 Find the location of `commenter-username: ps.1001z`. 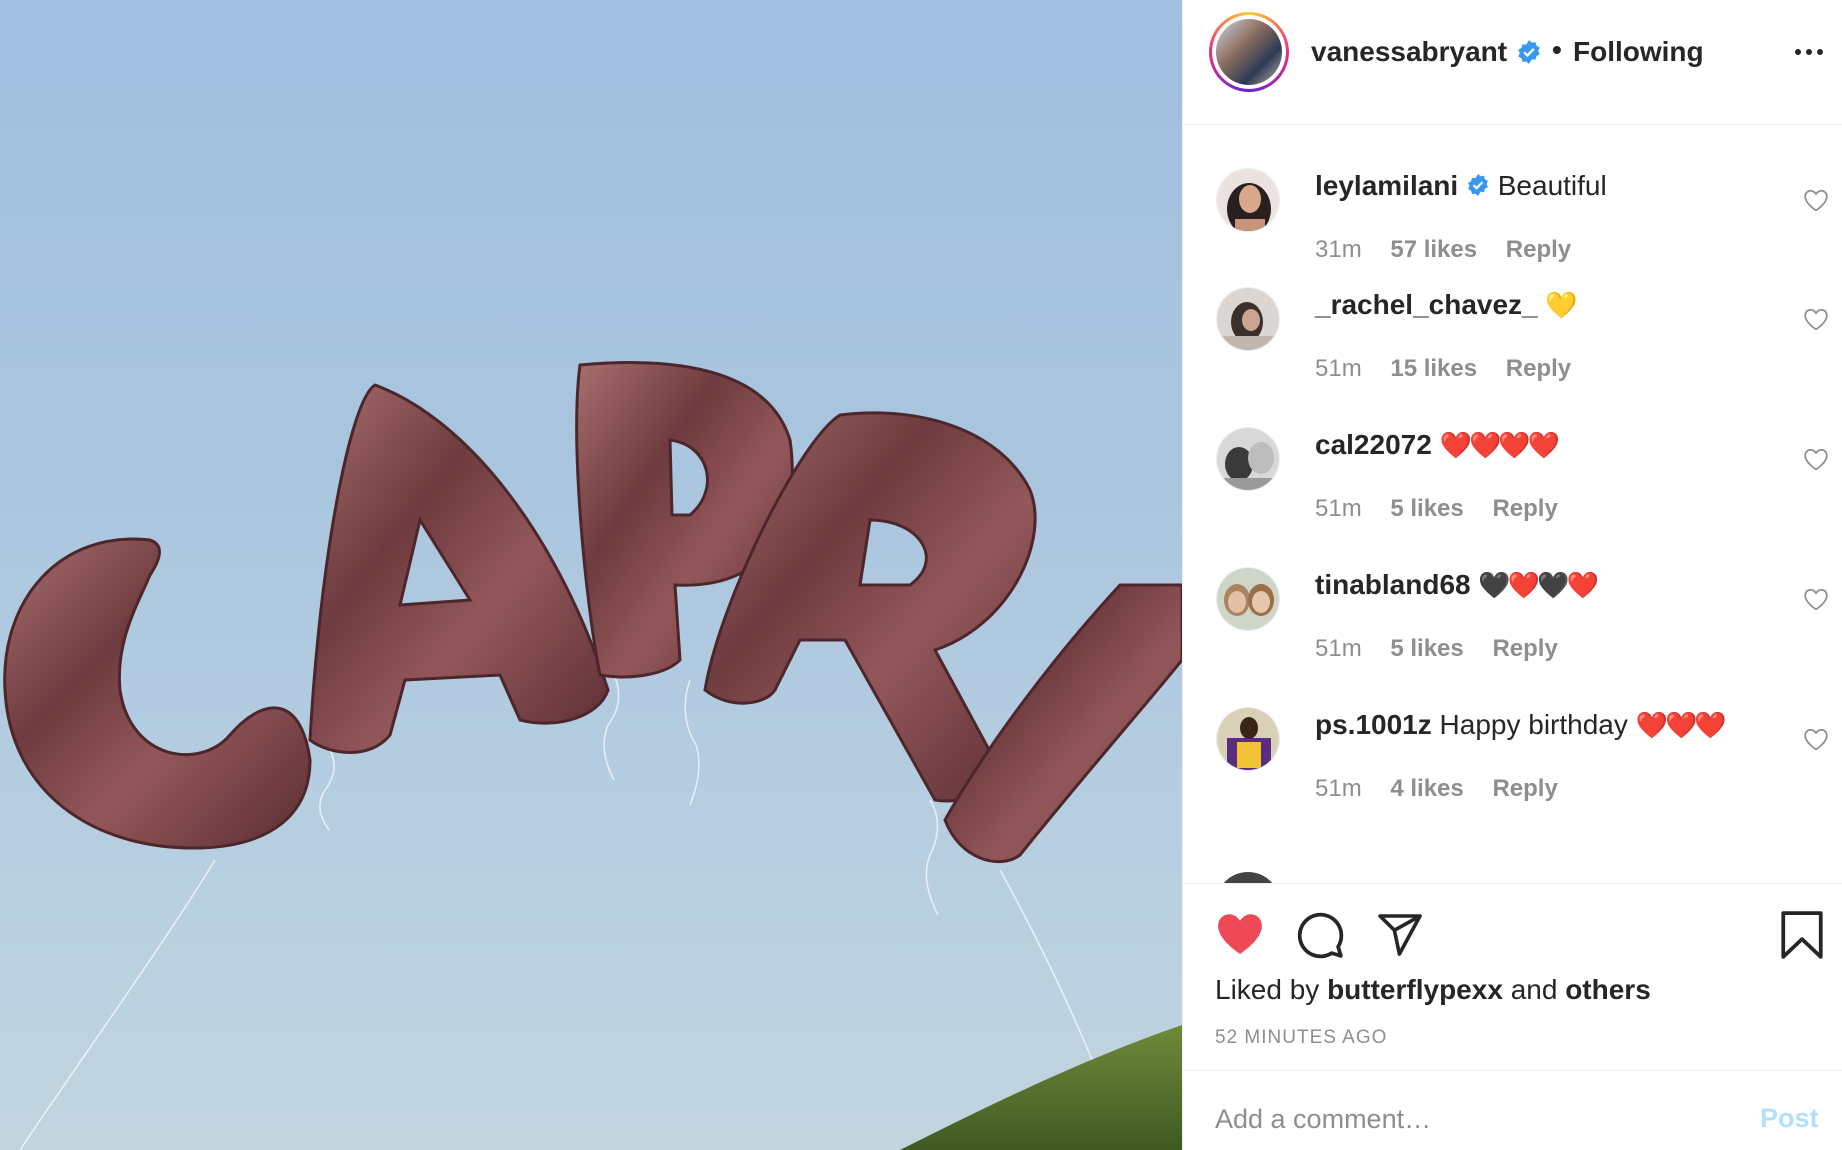

commenter-username: ps.1001z is located at coordinates (1373, 724).